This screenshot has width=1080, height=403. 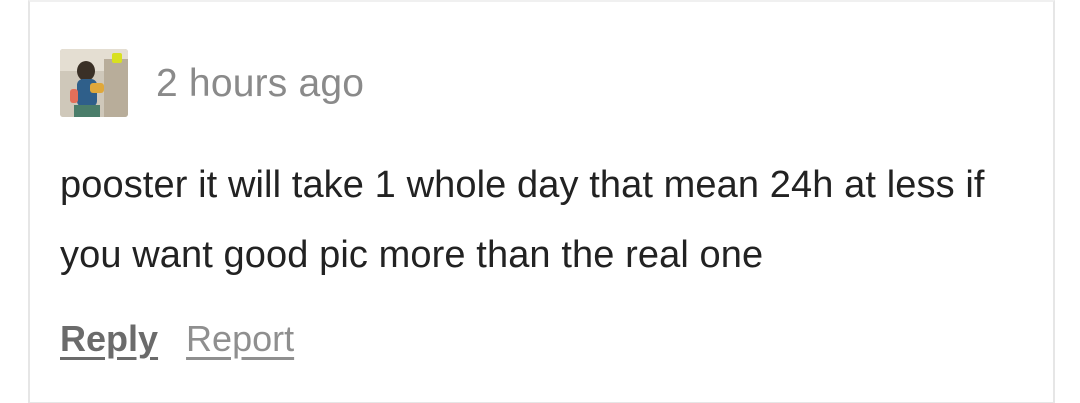 I want to click on comment-header: 2 hours ago, so click(x=212, y=83).